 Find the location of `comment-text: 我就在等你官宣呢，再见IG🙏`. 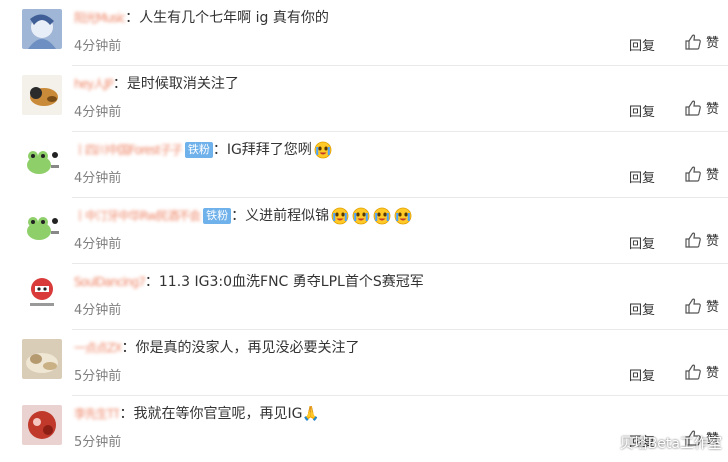

comment-text: 我就在等你官宣呢，再见IG🙏 is located at coordinates (226, 414).